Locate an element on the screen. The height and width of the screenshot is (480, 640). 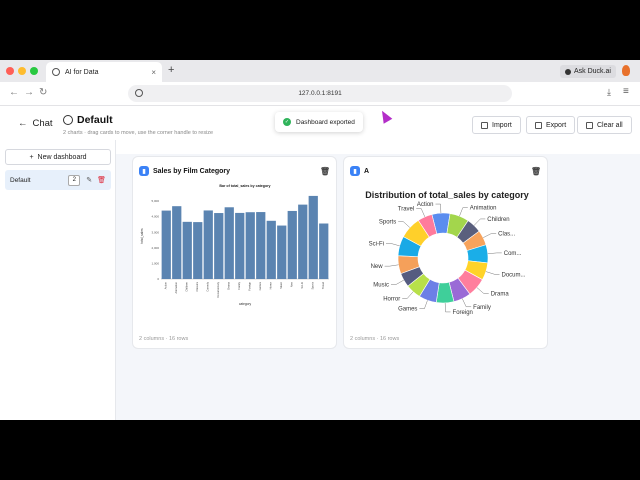
y-axis-label: total_sales is located at coordinates (142, 236).